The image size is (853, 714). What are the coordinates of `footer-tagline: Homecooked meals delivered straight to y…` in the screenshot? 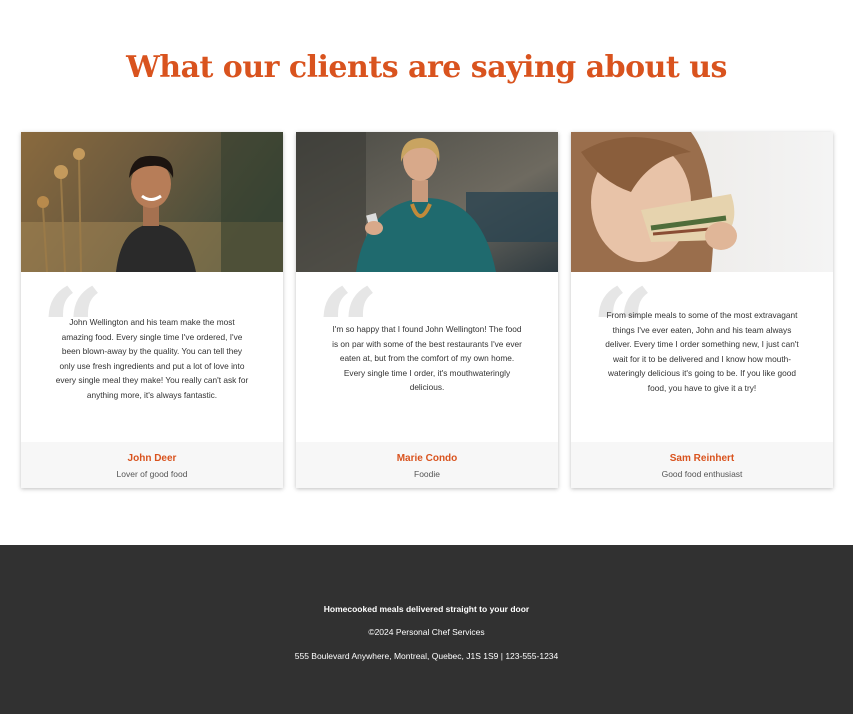 It's located at (426, 609).